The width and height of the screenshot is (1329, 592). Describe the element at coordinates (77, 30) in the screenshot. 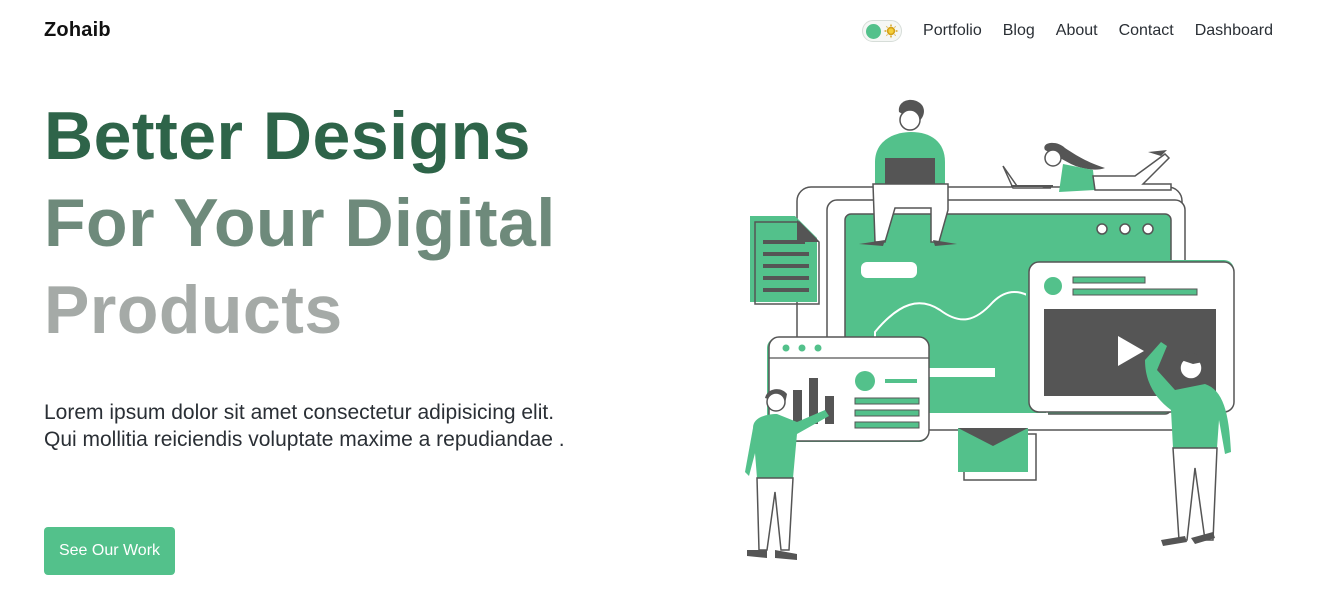

I see `brand-logo: Zohaib` at that location.